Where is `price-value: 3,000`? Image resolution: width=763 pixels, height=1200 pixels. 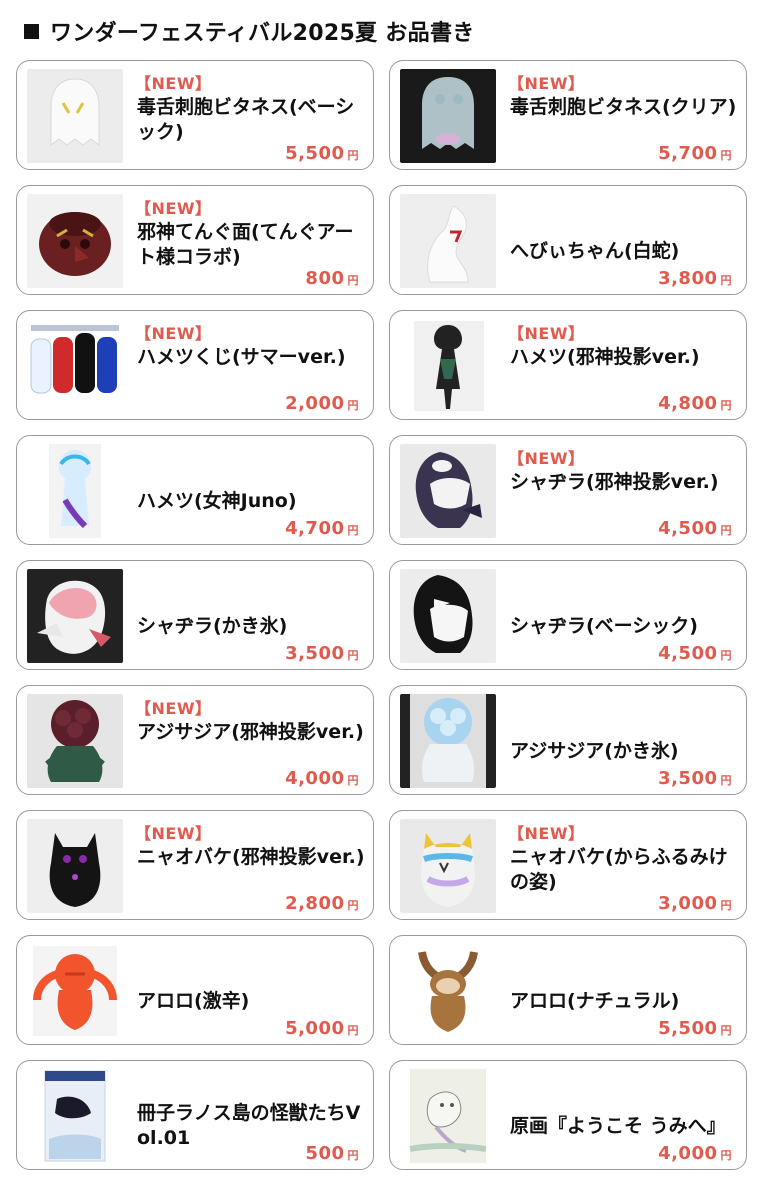
price-value: 3,000 is located at coordinates (688, 903).